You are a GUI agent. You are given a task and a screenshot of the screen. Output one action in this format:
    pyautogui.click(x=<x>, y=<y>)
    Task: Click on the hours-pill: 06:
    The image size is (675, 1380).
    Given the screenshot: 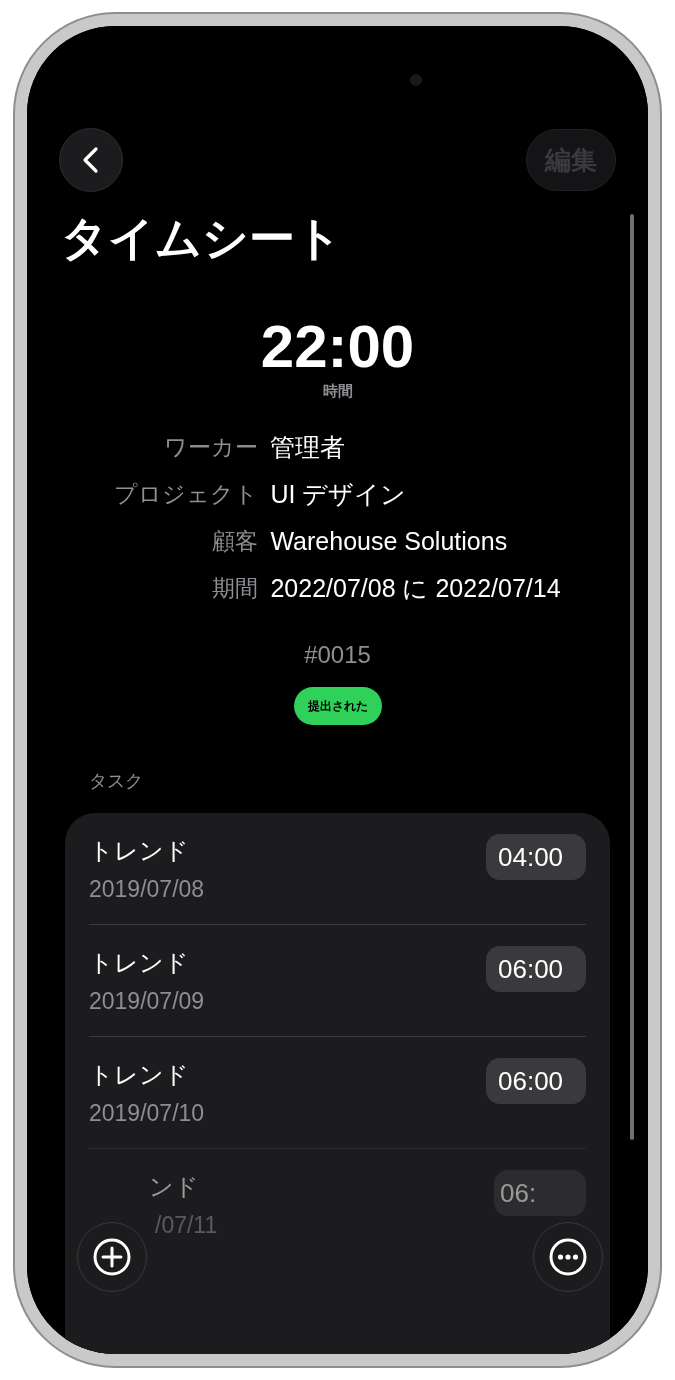 What is the action you would take?
    pyautogui.click(x=540, y=1193)
    